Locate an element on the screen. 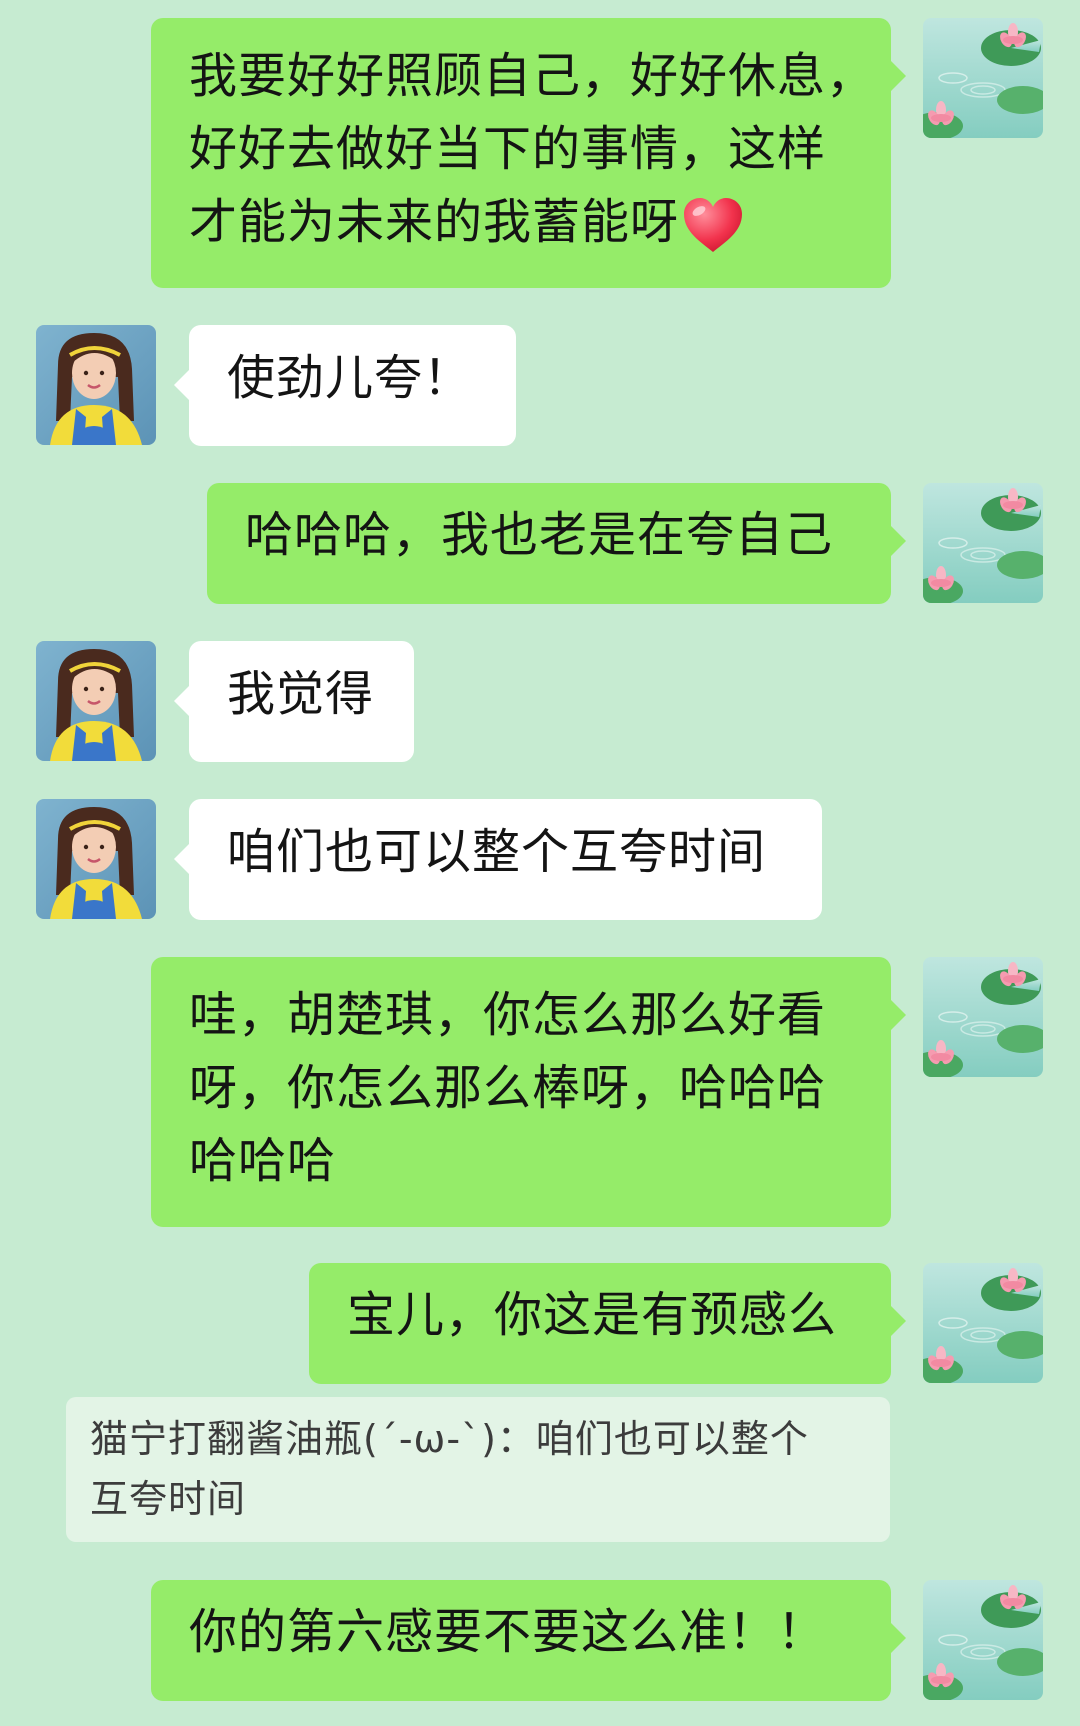 The image size is (1080, 1726). message-bubble-theirs: 我觉得 is located at coordinates (294, 701).